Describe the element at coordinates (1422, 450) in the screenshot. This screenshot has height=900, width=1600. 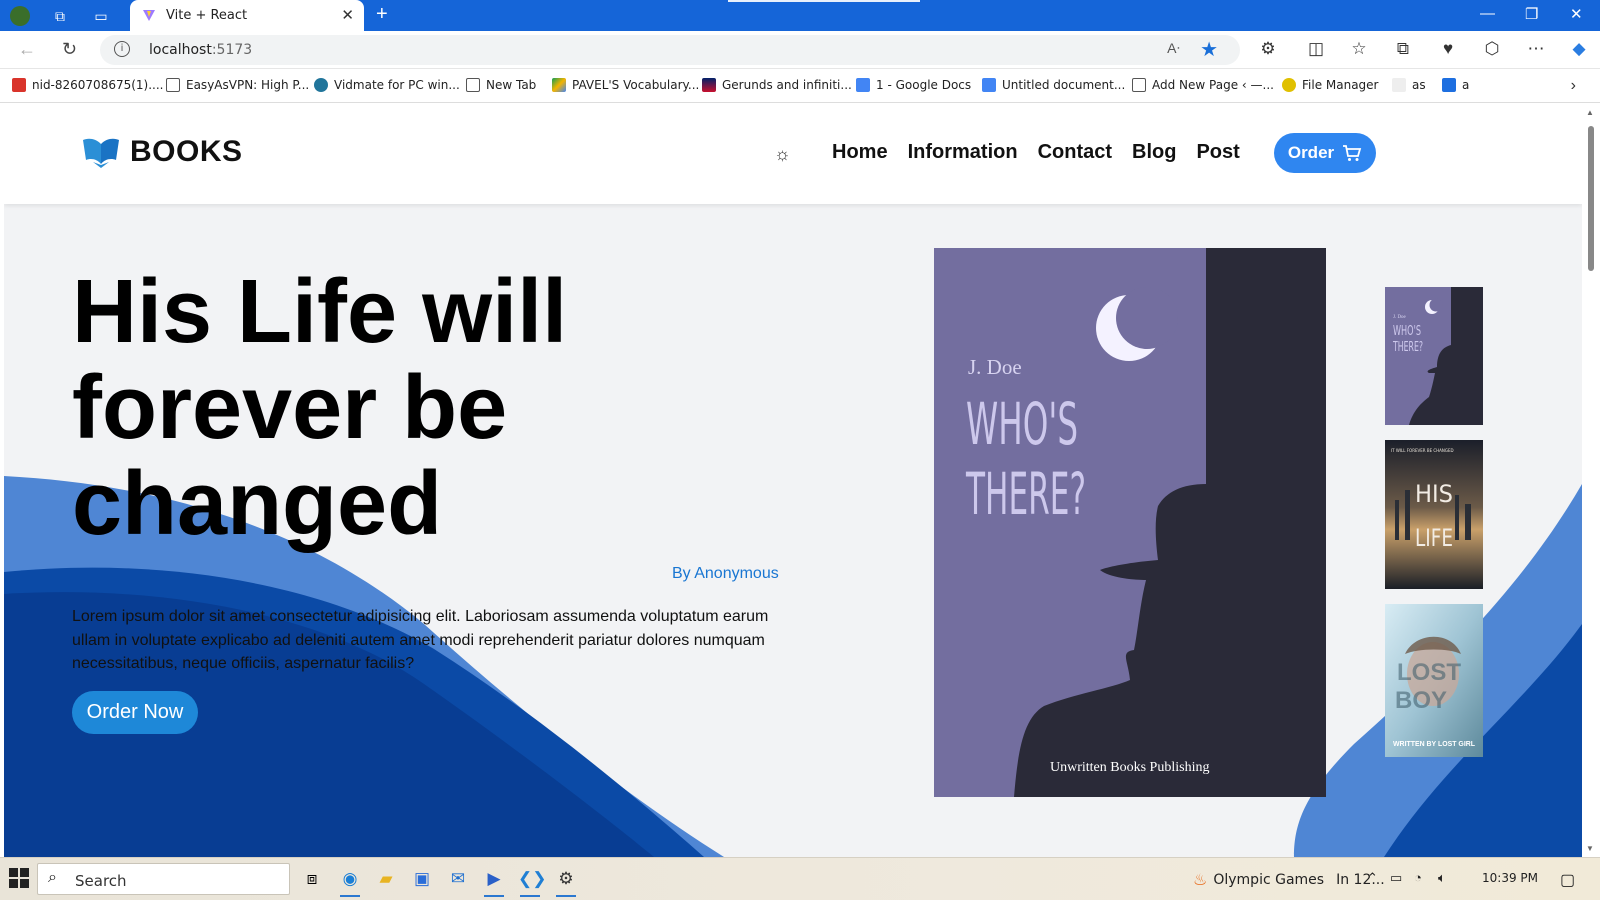
I see `thumb-text: IT WILL FOREVER BE CHANGED` at that location.